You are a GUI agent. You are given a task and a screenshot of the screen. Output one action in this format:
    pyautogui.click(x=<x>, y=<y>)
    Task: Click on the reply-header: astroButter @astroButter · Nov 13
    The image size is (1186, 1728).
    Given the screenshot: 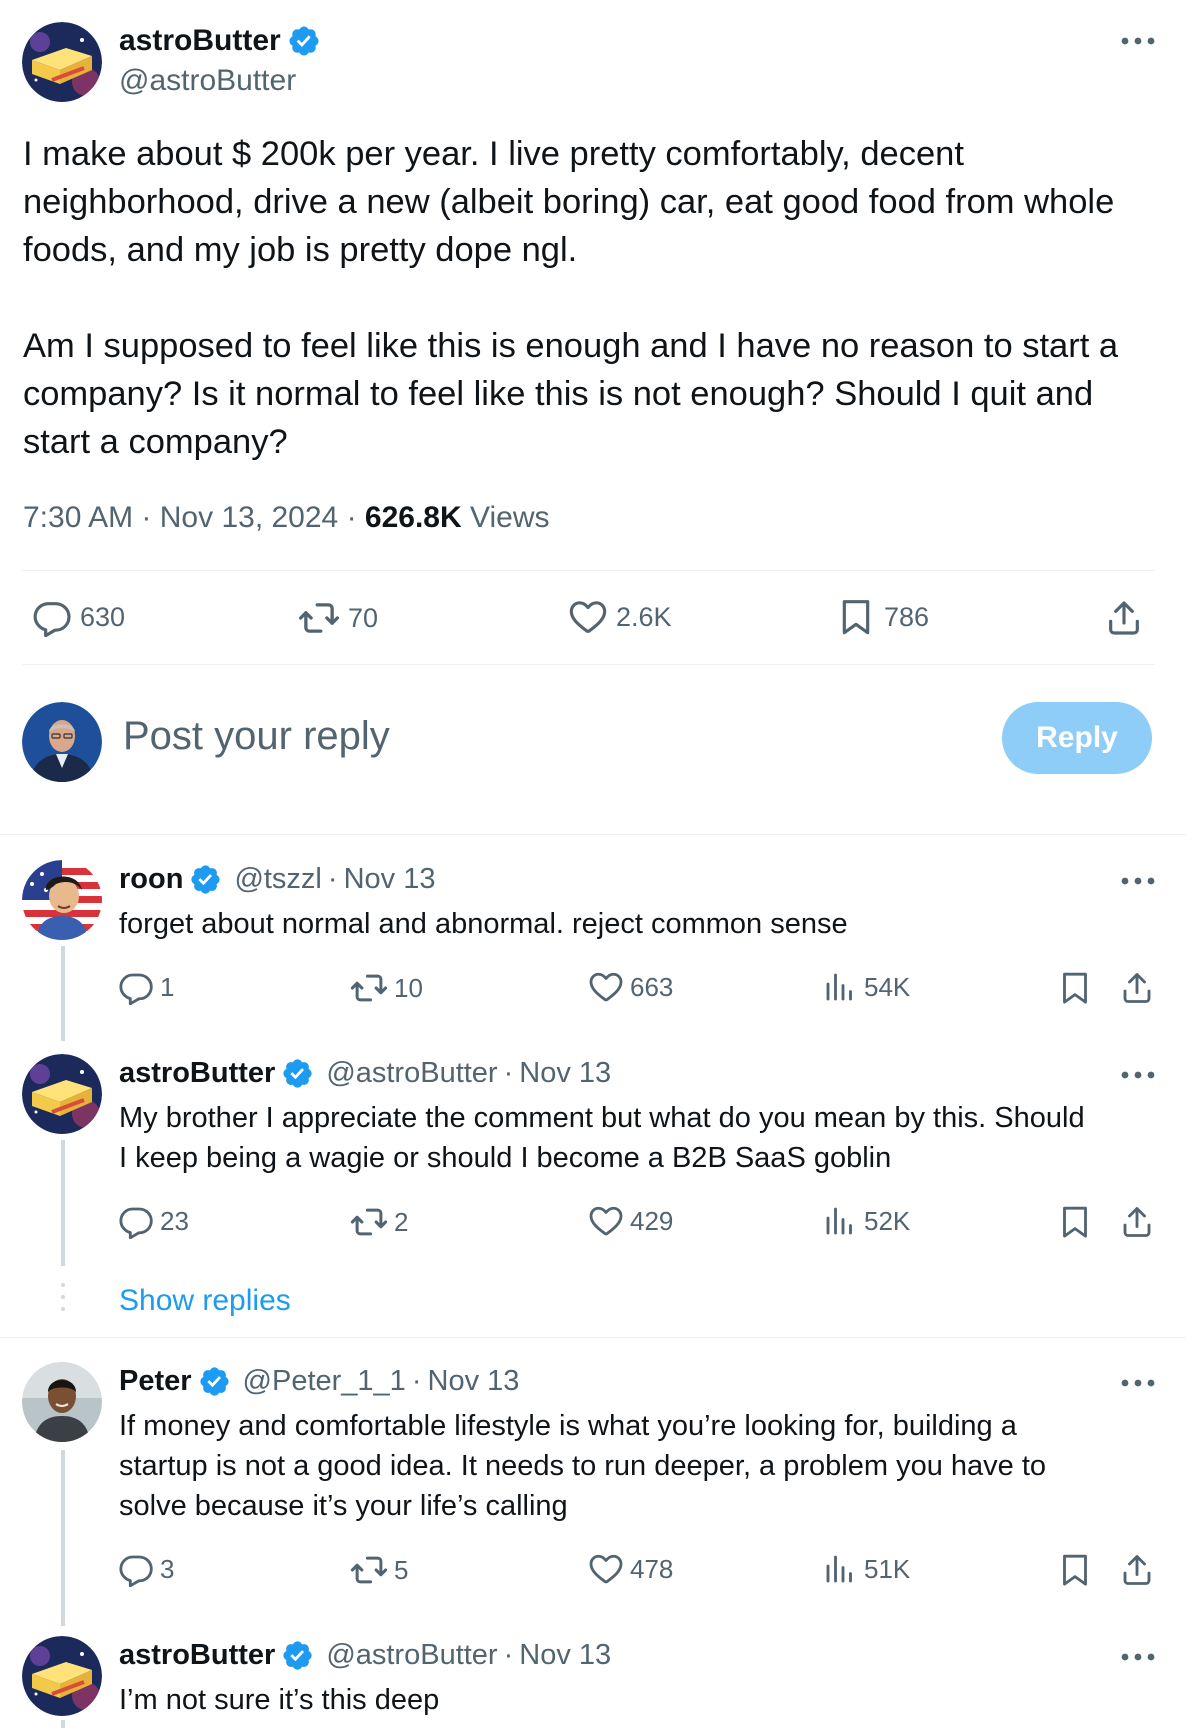 What is the action you would take?
    pyautogui.click(x=365, y=1073)
    